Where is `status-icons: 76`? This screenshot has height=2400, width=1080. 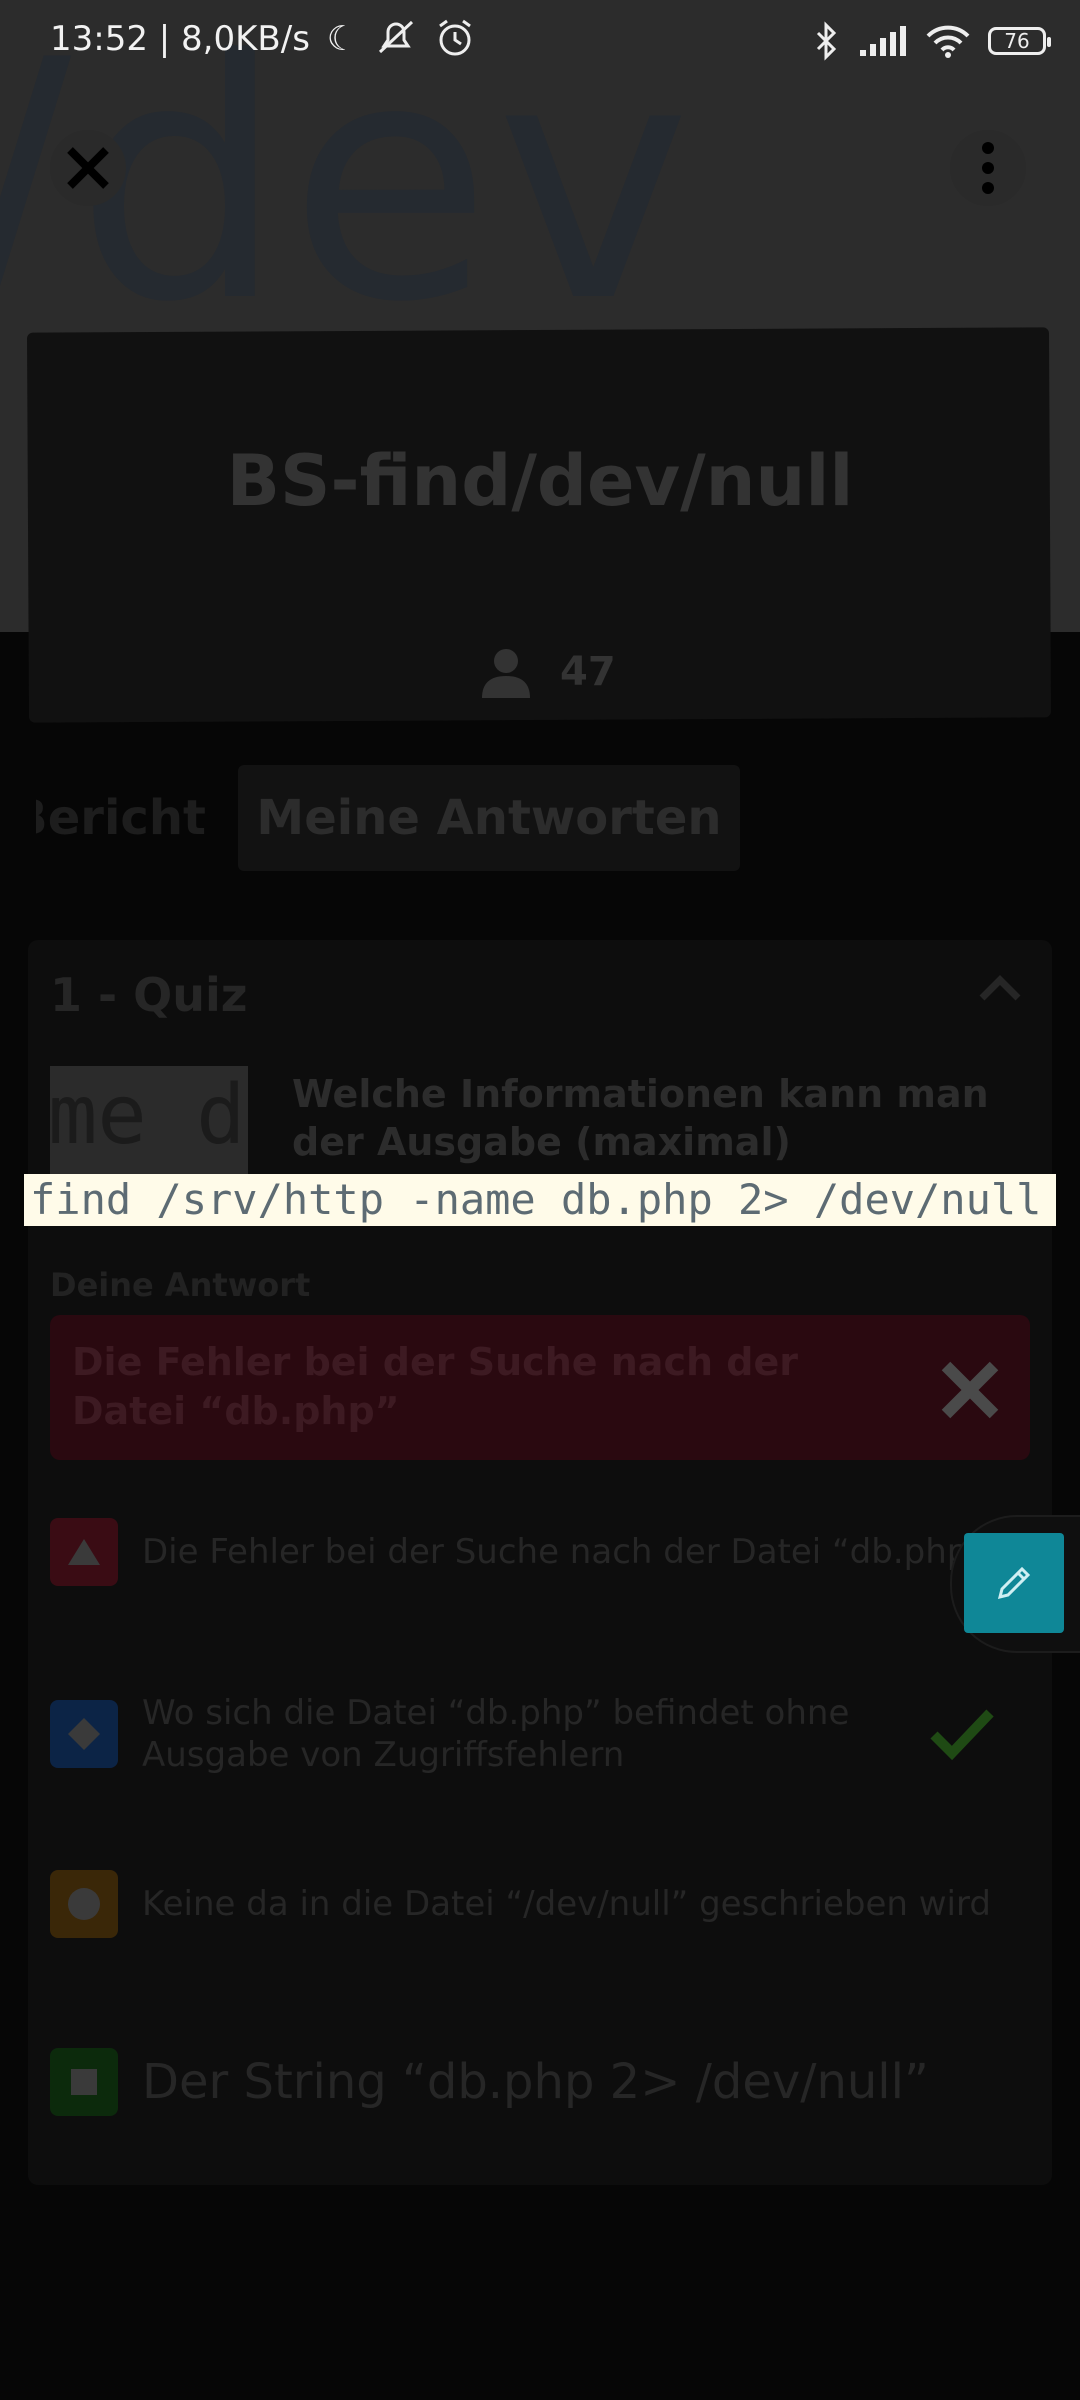
status-icons: 76 is located at coordinates (932, 41).